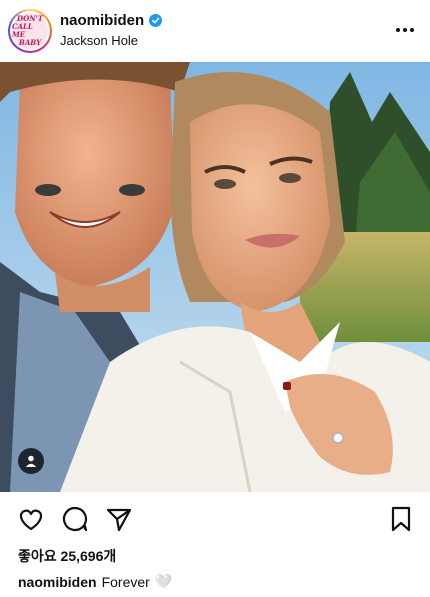 Image resolution: width=430 pixels, height=597 pixels. I want to click on tagged-user-icon, so click(31, 461).